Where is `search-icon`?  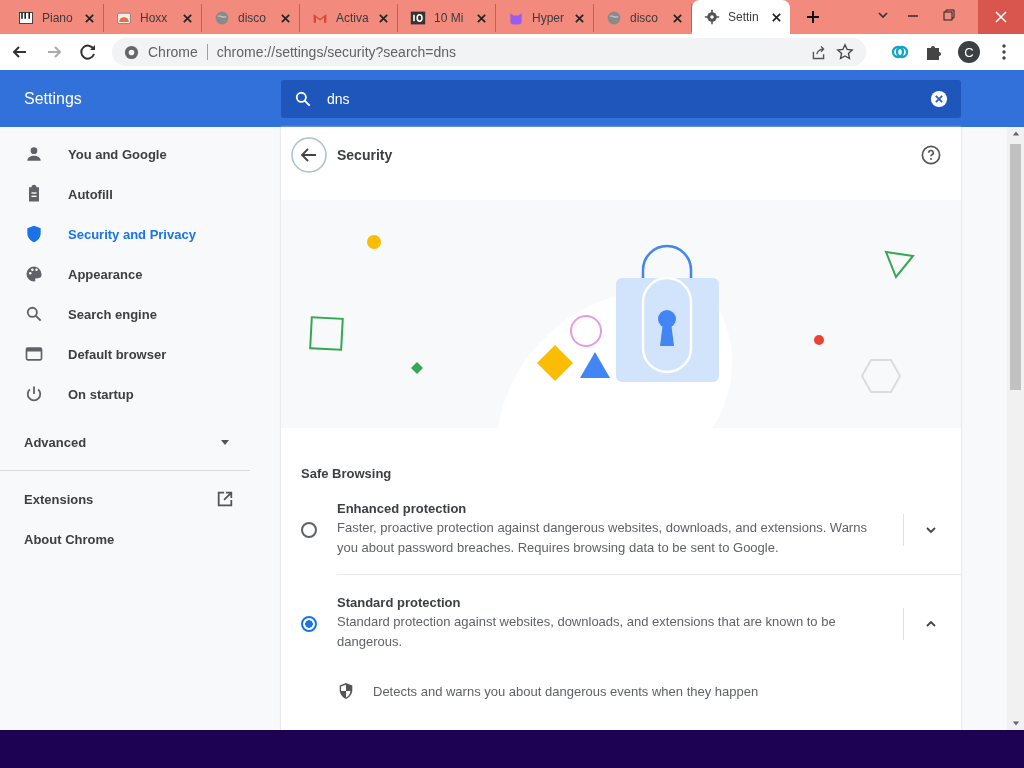 search-icon is located at coordinates (34, 314).